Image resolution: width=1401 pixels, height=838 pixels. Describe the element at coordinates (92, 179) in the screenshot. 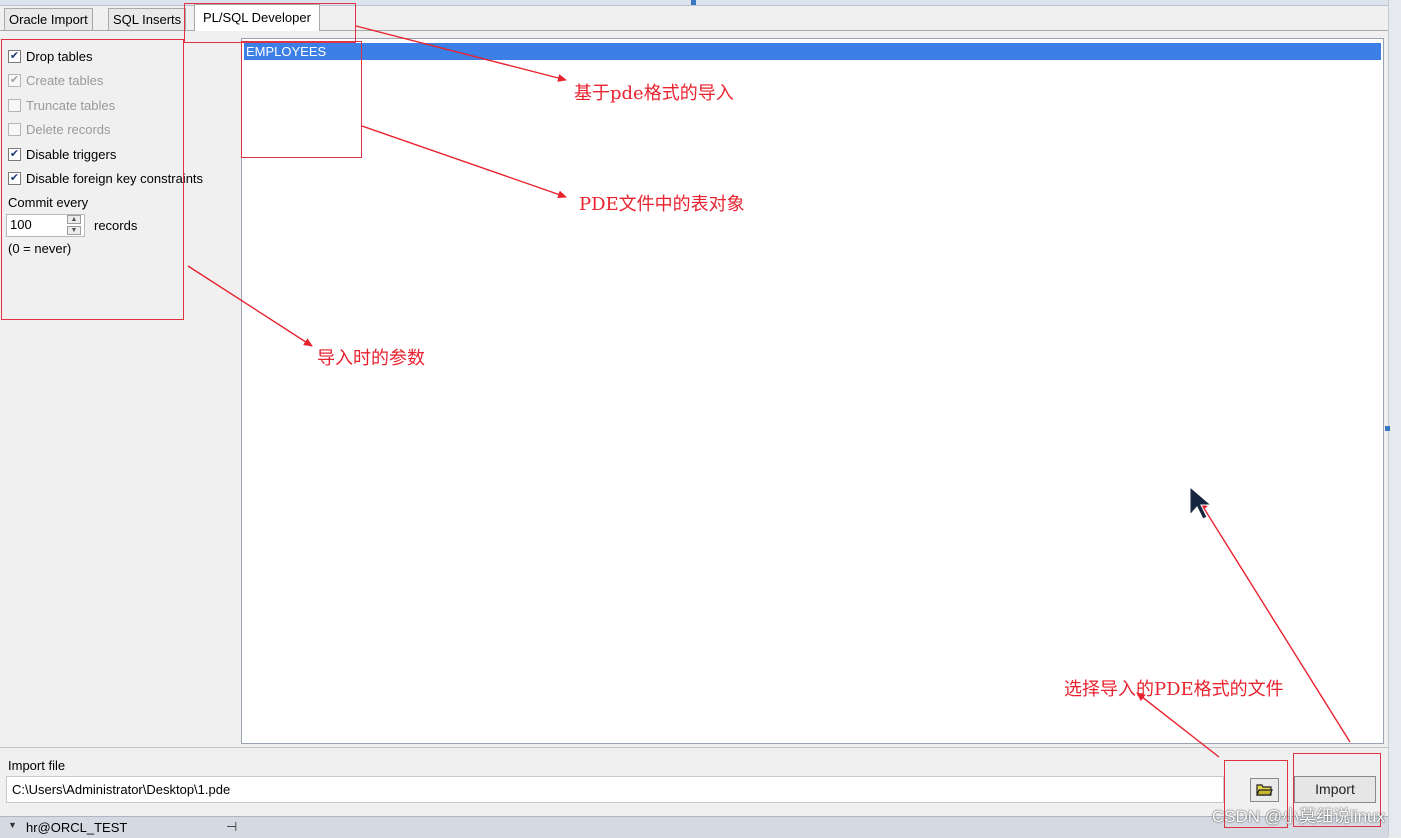

I see `annotation-box-parameters` at that location.